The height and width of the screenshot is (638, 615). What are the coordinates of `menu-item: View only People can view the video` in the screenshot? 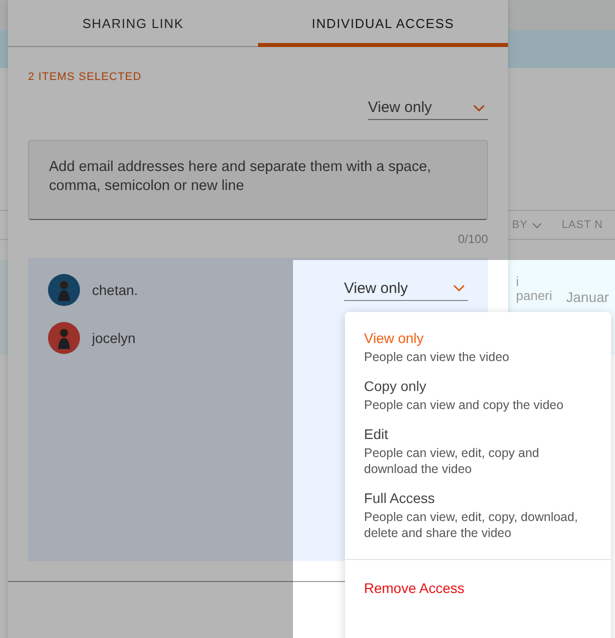 It's located at (478, 353).